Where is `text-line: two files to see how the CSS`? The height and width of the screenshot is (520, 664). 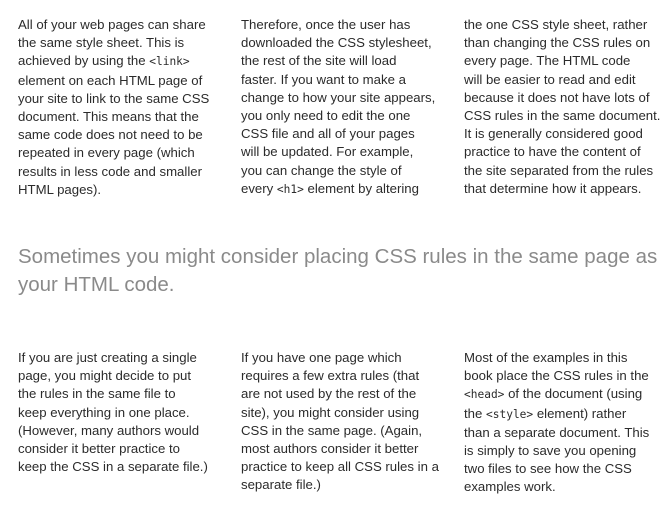
text-line: two files to see how the CSS is located at coordinates (564, 469).